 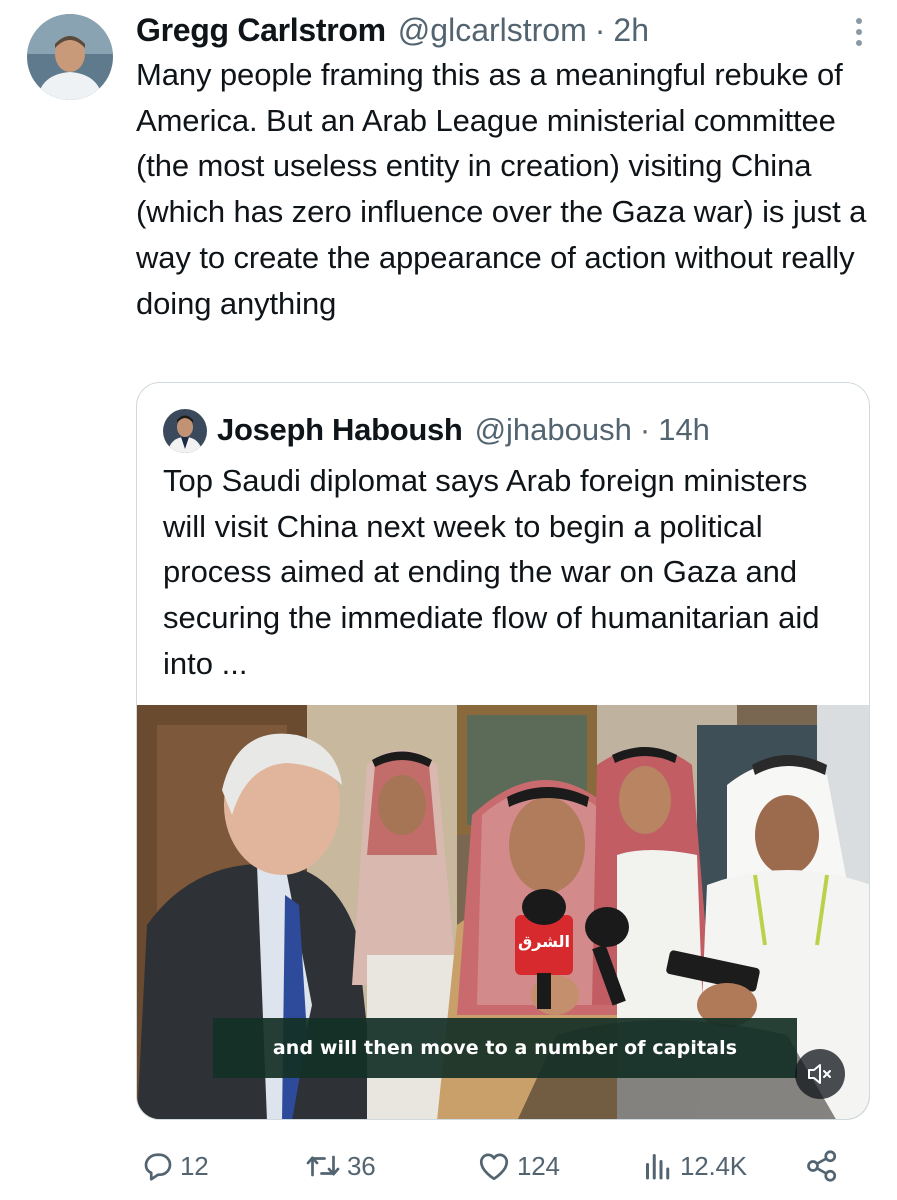 What do you see at coordinates (658, 1166) in the screenshot?
I see `views-chart-icon` at bounding box center [658, 1166].